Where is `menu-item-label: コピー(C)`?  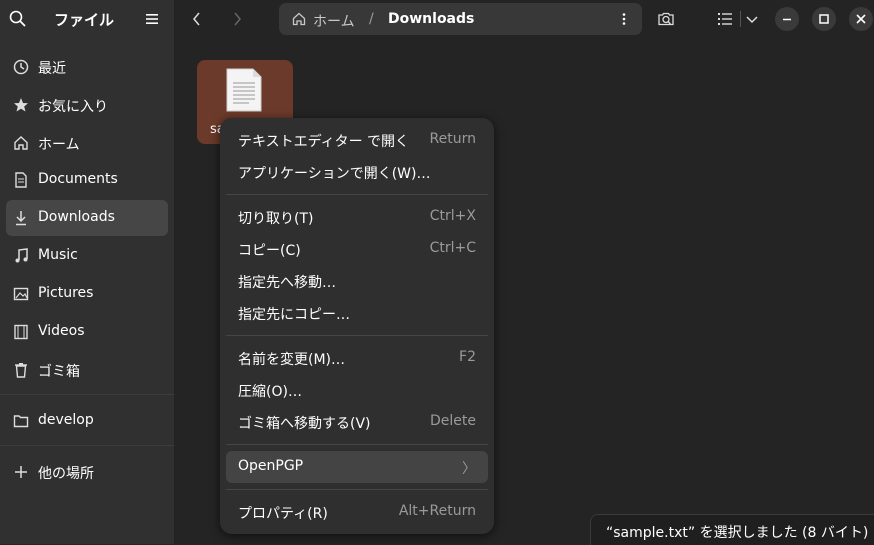
menu-item-label: コピー(C) is located at coordinates (269, 251).